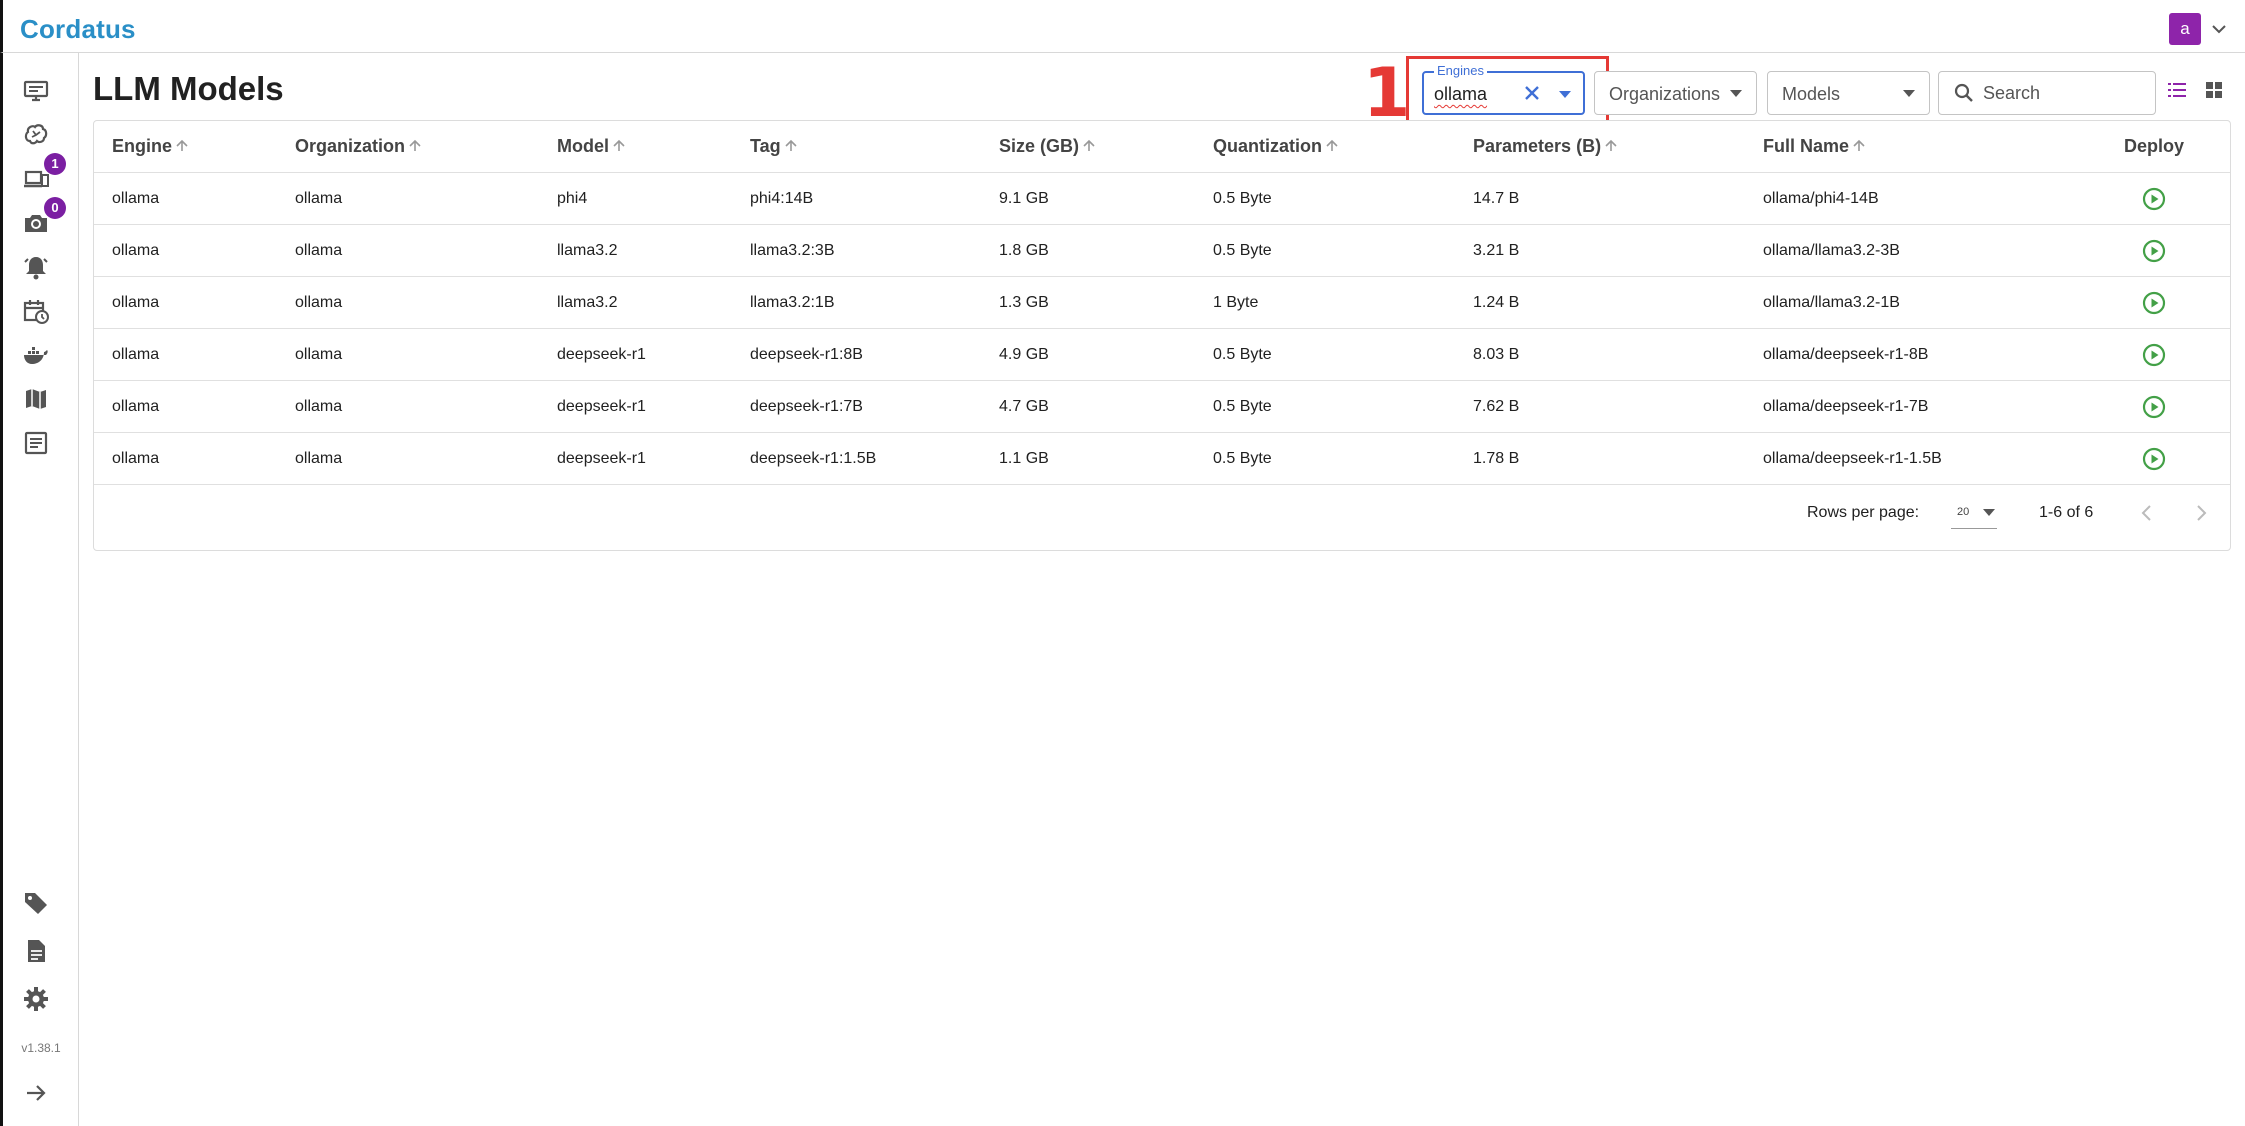  Describe the element at coordinates (806, 354) in the screenshot. I see `cell-tag: deepseek-r1:8B` at that location.